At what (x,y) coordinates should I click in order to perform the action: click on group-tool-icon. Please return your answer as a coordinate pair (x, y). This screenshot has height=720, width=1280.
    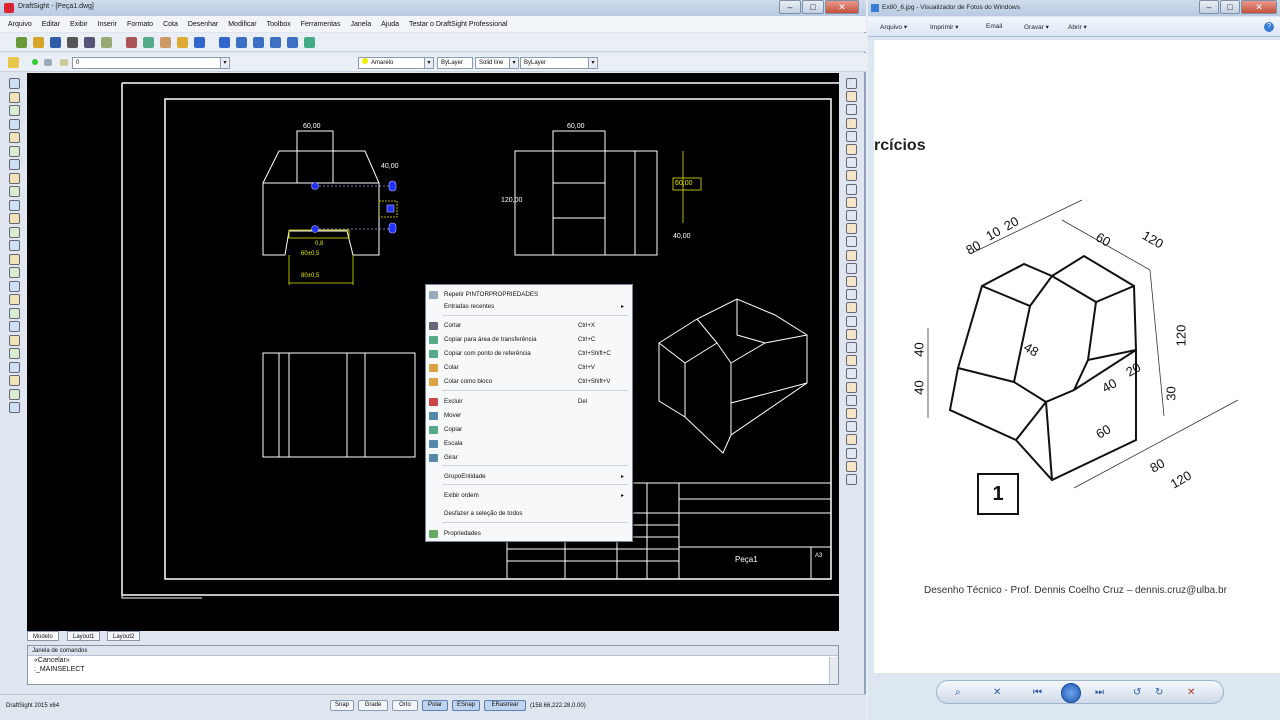
    Looking at the image, I should click on (851, 413).